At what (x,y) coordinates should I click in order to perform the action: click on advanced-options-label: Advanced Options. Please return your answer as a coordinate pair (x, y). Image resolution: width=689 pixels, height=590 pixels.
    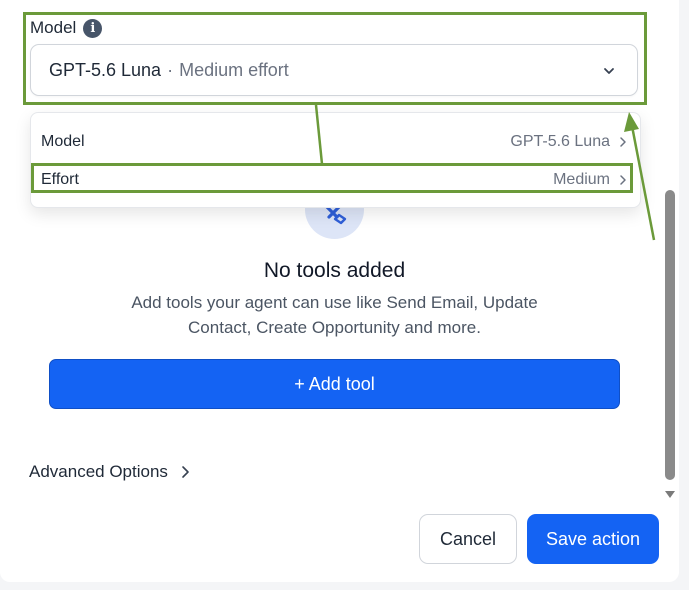
    Looking at the image, I should click on (98, 471).